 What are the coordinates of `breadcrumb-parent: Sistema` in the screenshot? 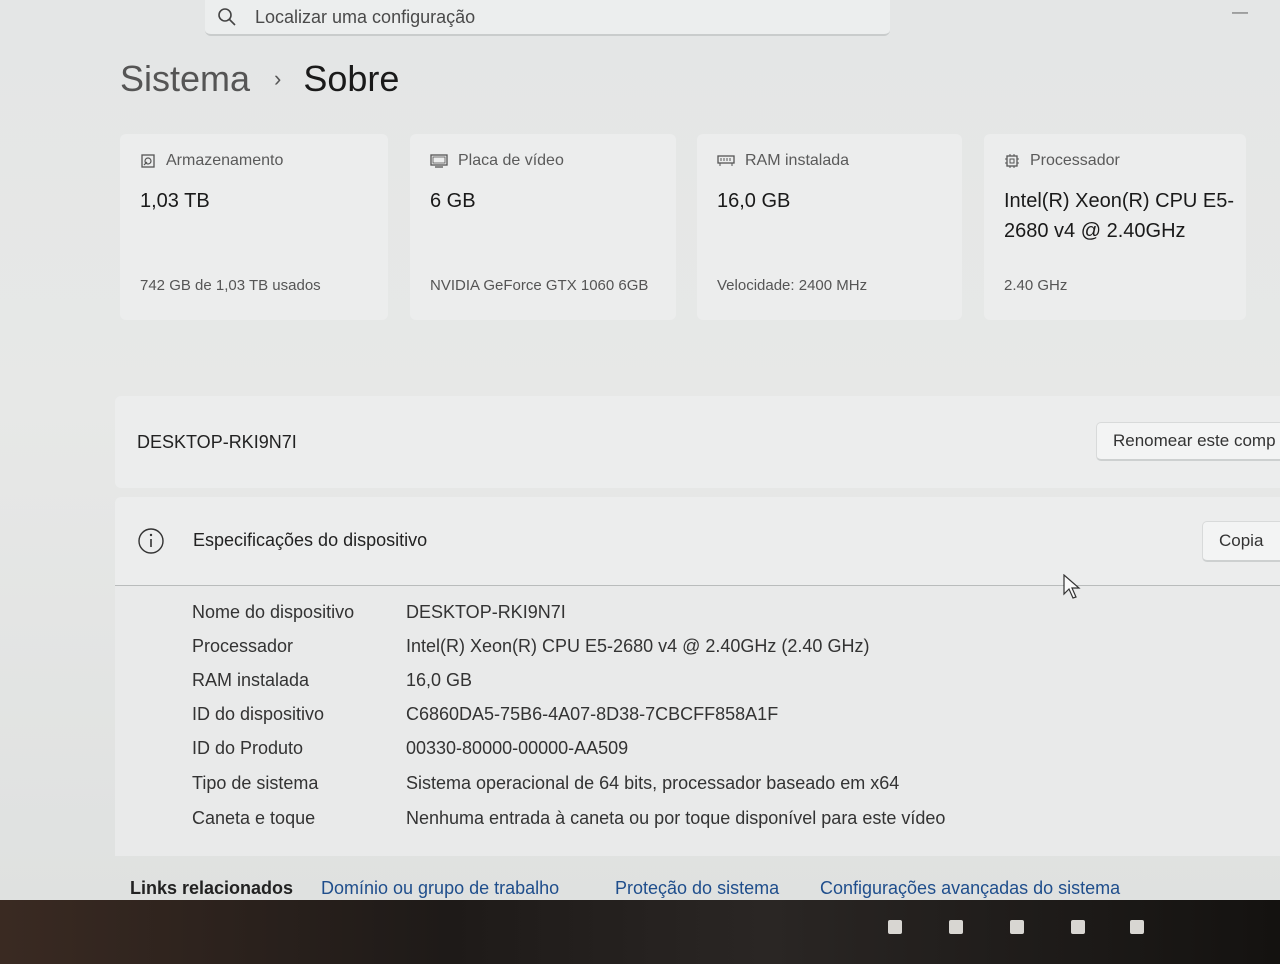 It's located at (185, 79).